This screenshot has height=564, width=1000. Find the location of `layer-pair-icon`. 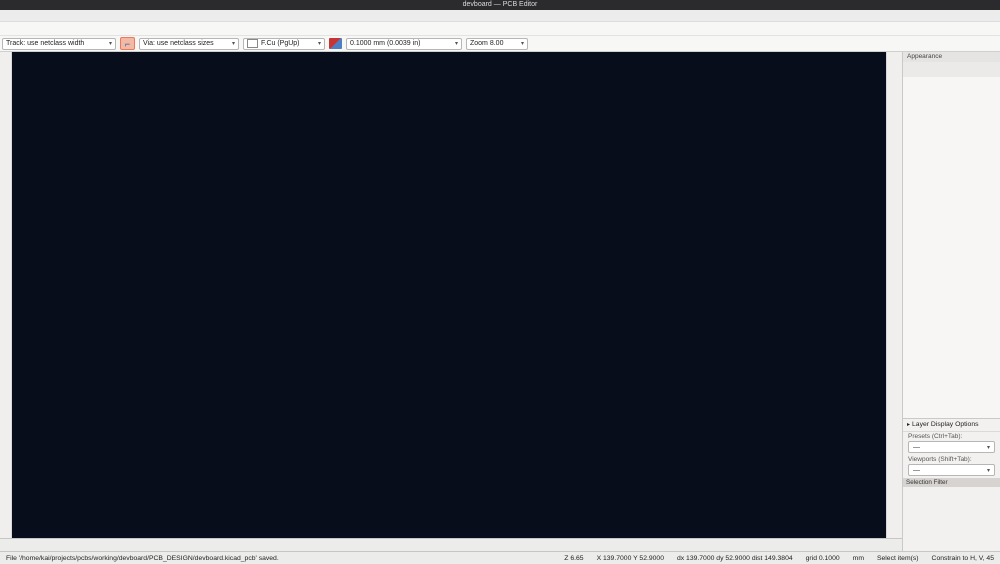

layer-pair-icon is located at coordinates (335, 43).